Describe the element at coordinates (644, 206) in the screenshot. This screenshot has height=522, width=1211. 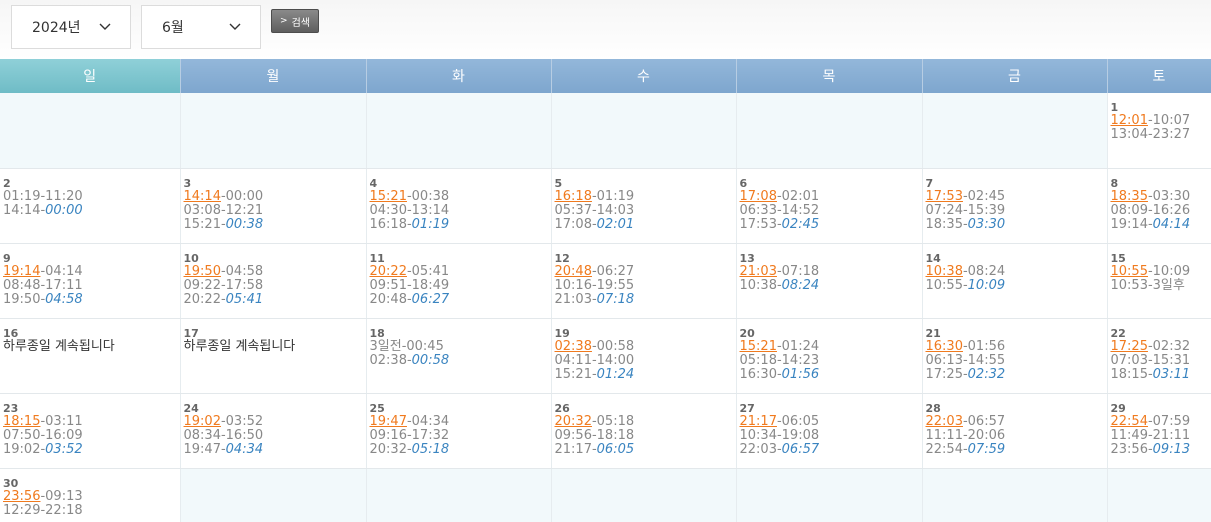
I see `calendar-day-cell: 5 16:18-01:19 05:37-14:03 17:08-02:01` at that location.